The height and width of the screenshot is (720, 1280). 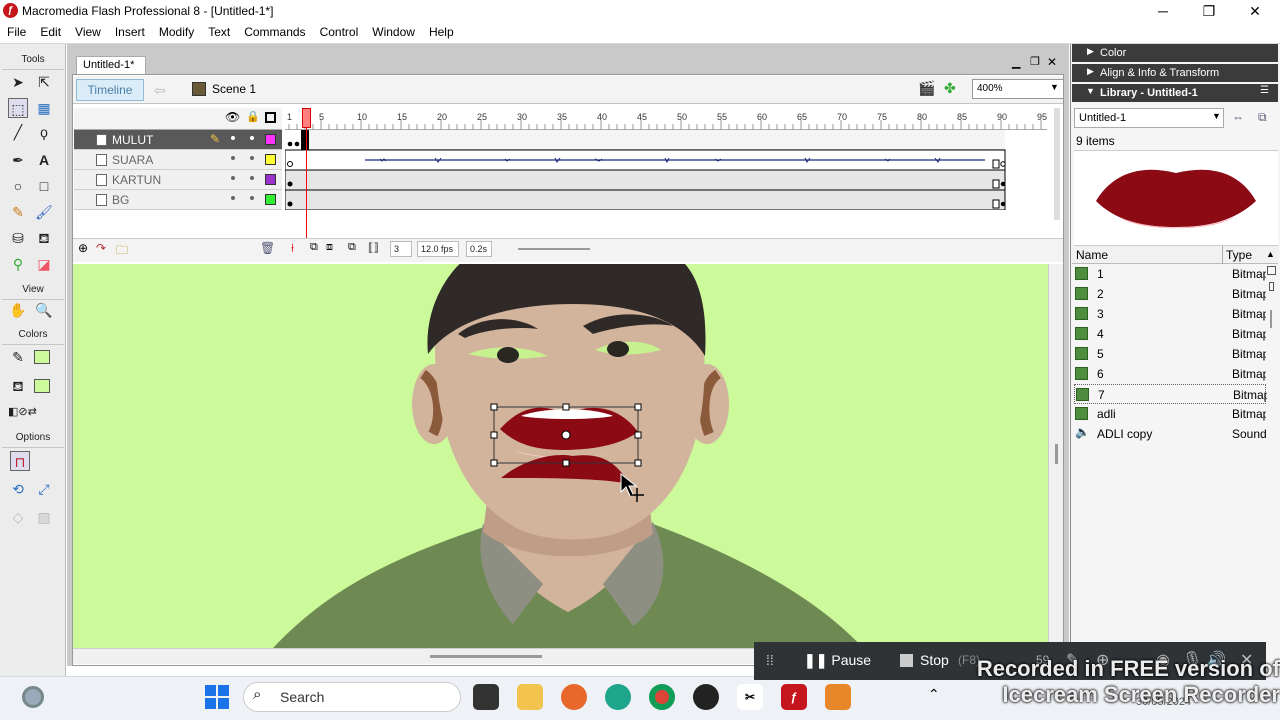 What do you see at coordinates (934, 694) in the screenshot?
I see `tray-chevron-up-icon: ⌃` at bounding box center [934, 694].